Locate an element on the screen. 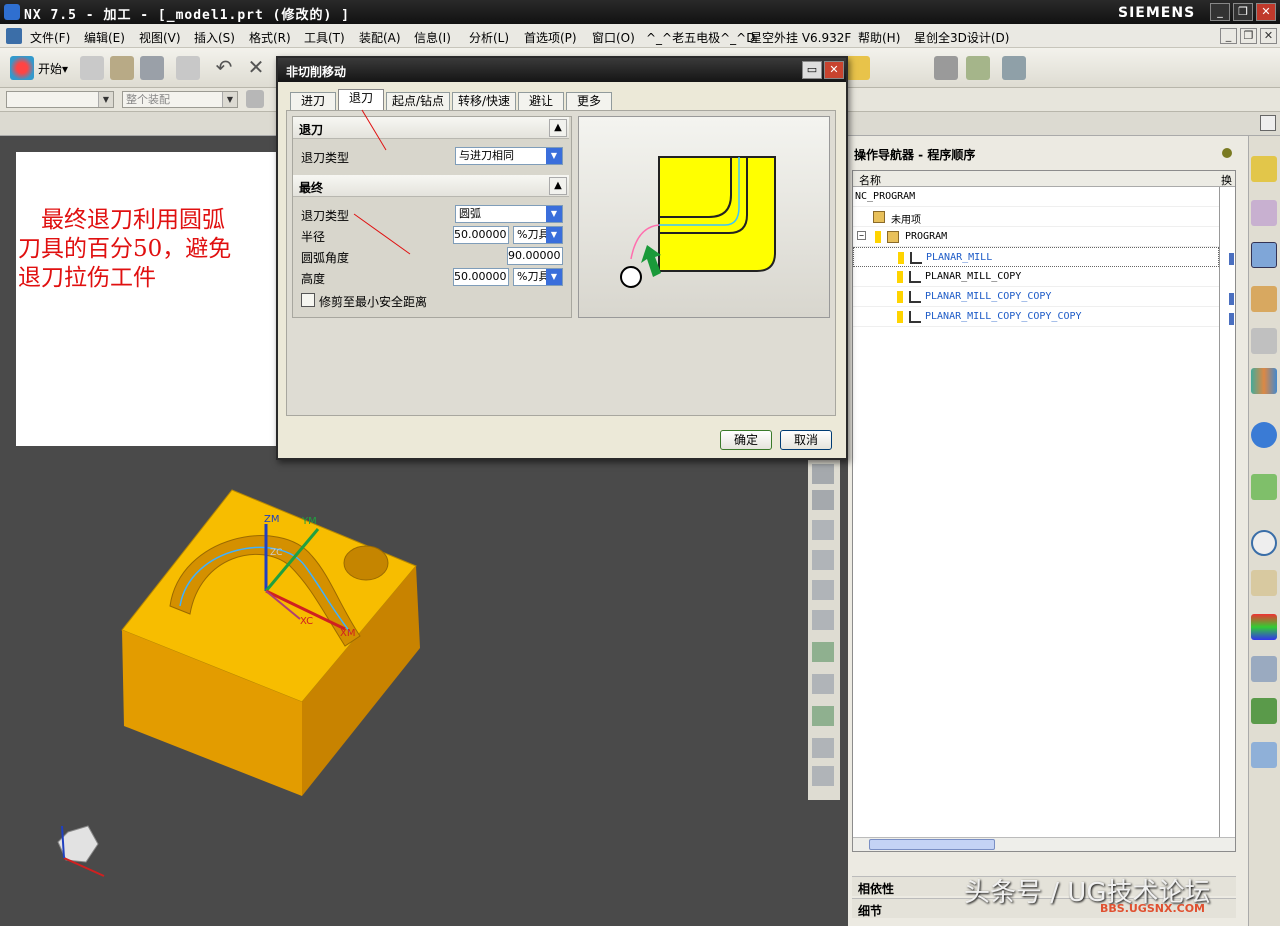 The height and width of the screenshot is (926, 1280). menu-3d-design: 星创全3D设计(D) is located at coordinates (961, 37).